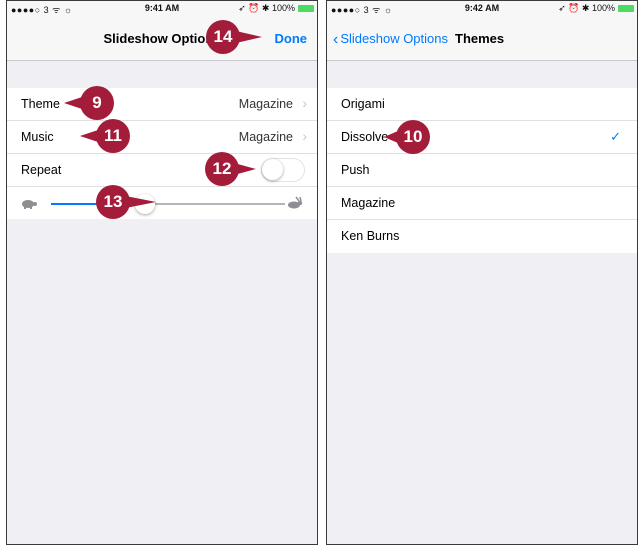 This screenshot has width=640, height=545. I want to click on callout-11: 11, so click(113, 136).